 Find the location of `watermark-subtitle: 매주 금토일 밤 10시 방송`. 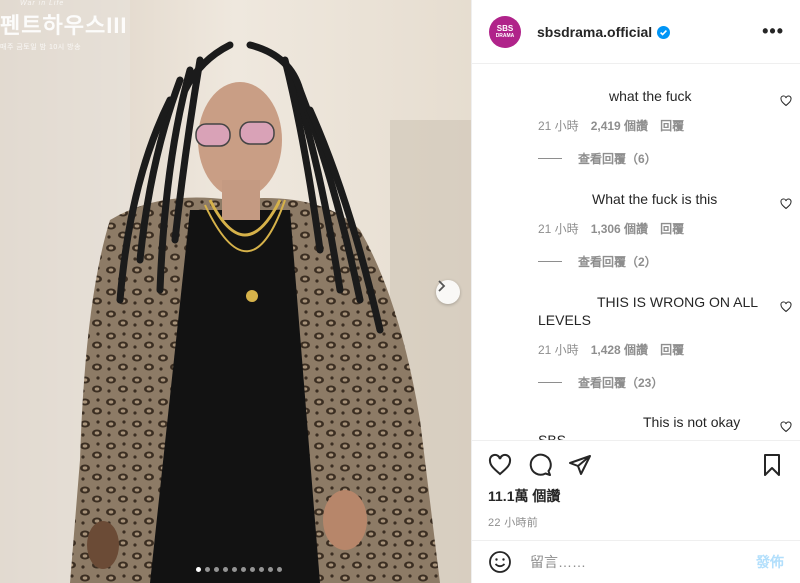

watermark-subtitle: 매주 금토일 밤 10시 방송 is located at coordinates (41, 47).